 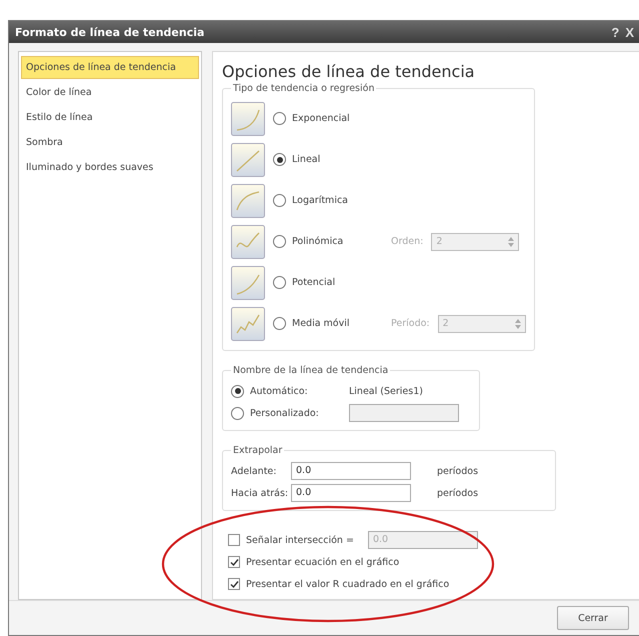 I want to click on radio-option: Logarítmica, so click(x=316, y=200).